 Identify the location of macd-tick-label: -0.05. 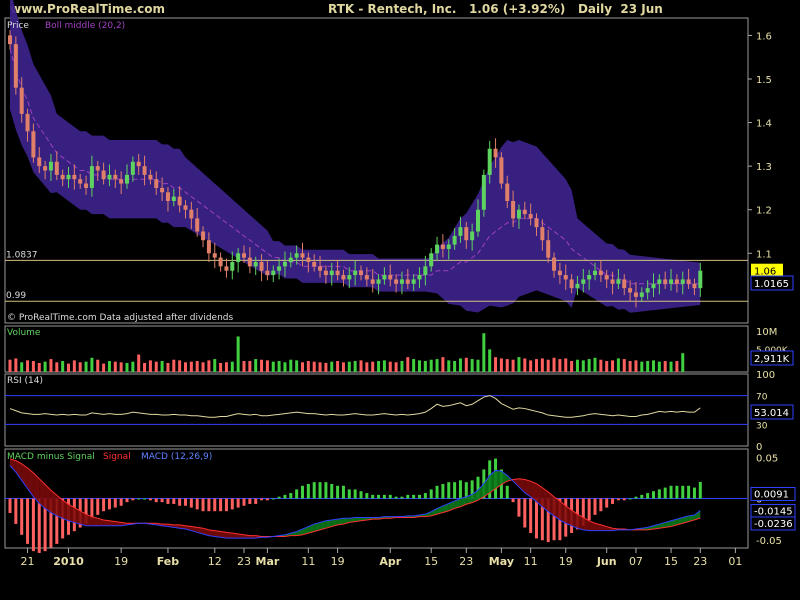
(769, 541).